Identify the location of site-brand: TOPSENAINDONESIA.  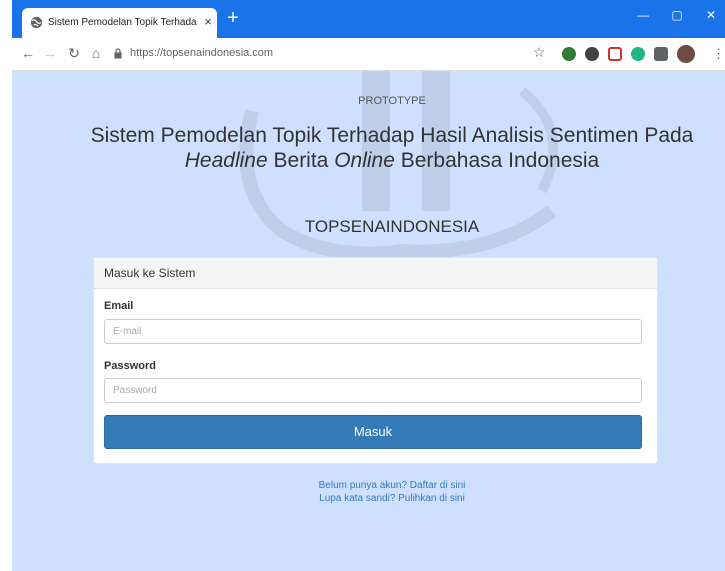
(392, 226).